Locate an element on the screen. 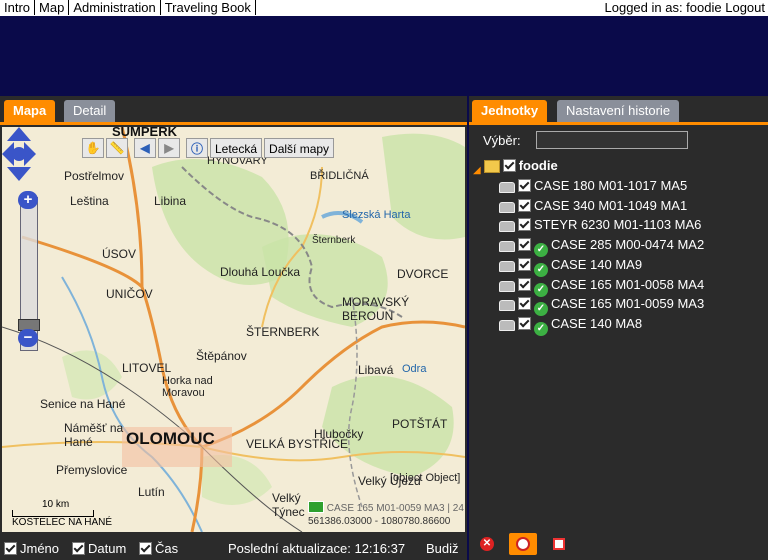 This screenshot has width=768, height=560. map-label: MORAVSKÝ BEROUN is located at coordinates (376, 309).